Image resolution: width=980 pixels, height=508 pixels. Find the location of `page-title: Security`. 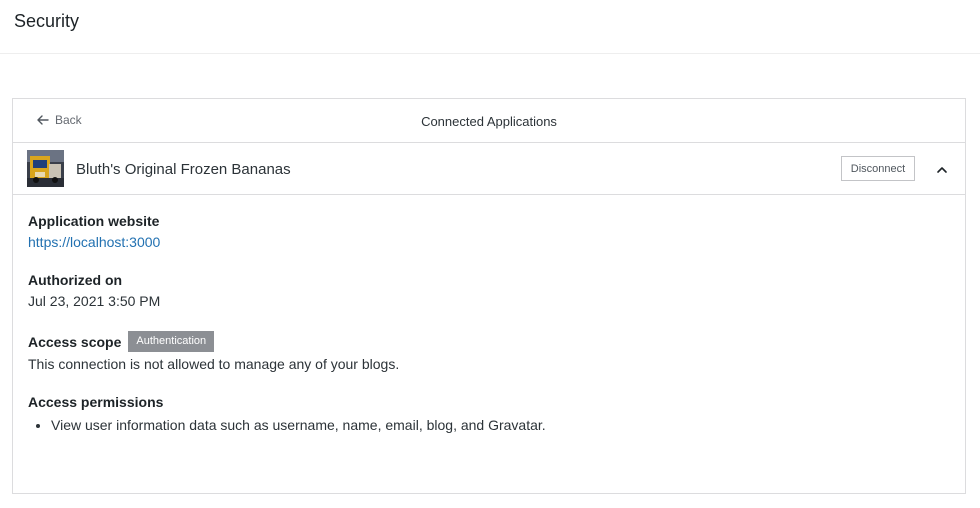

page-title: Security is located at coordinates (47, 21).